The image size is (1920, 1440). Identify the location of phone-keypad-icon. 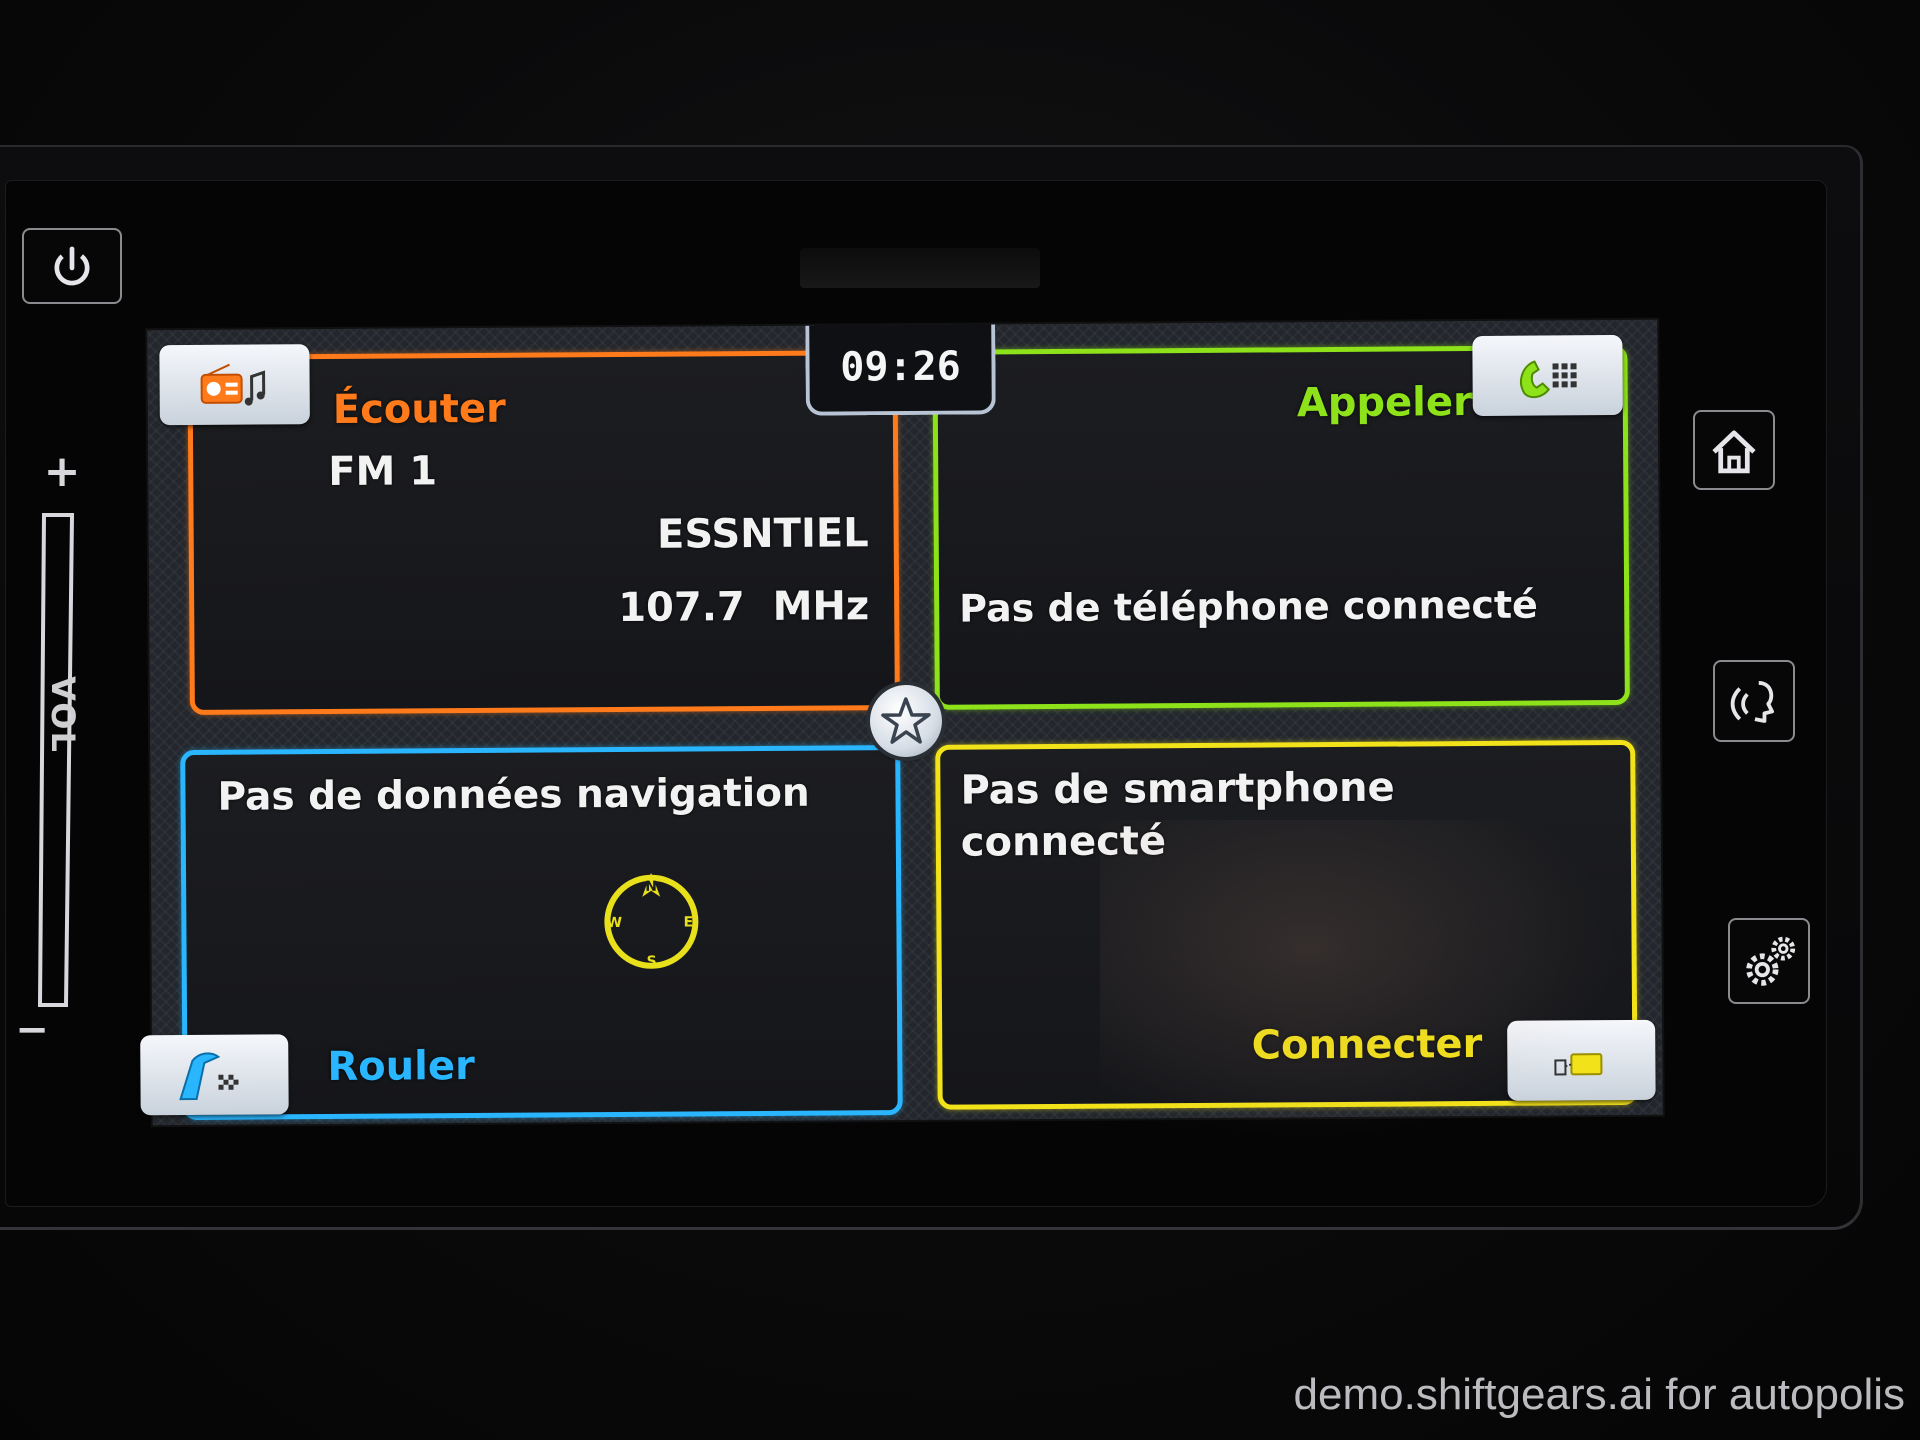
(1548, 379).